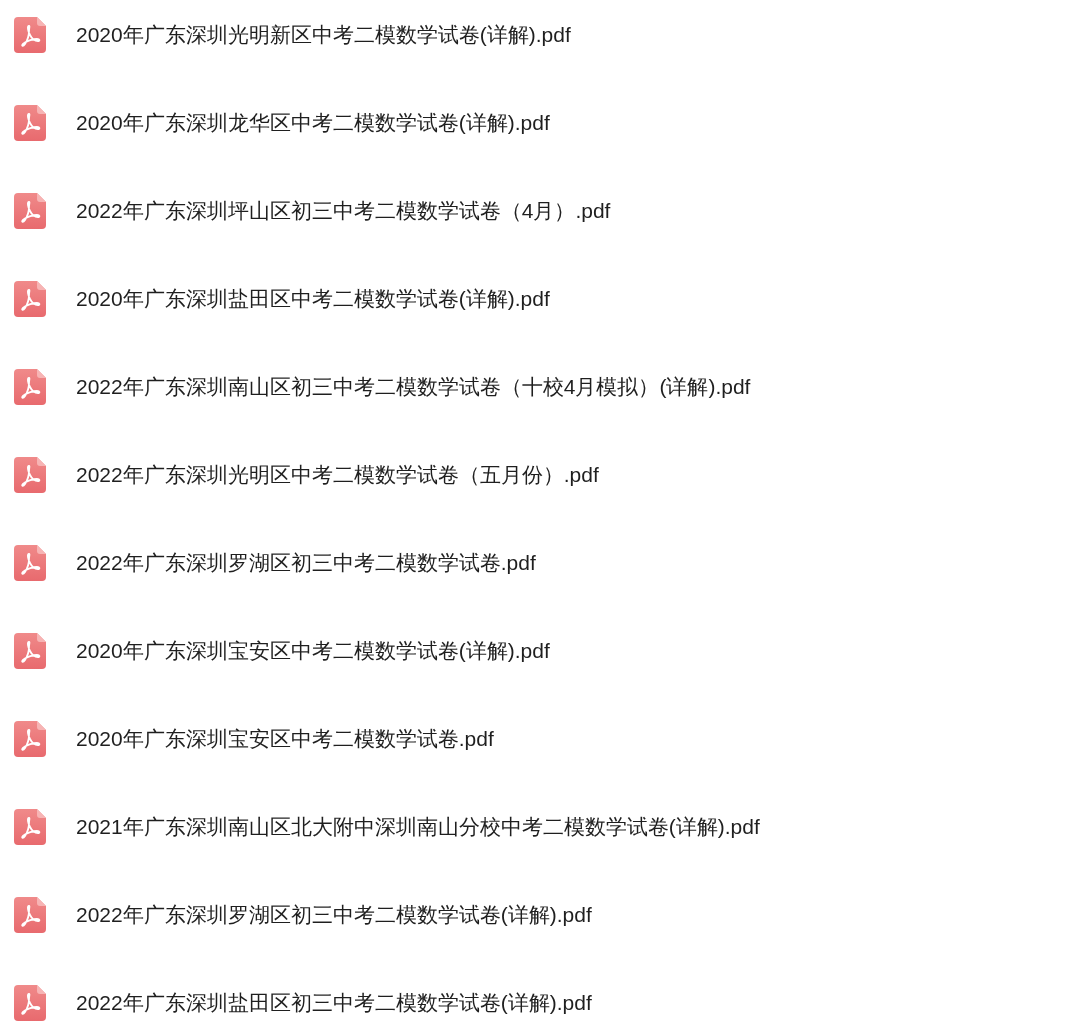  Describe the element at coordinates (323, 35) in the screenshot. I see `file-name: 2020年广东深圳光明新区中考二模数学试卷(详解).pdf` at that location.